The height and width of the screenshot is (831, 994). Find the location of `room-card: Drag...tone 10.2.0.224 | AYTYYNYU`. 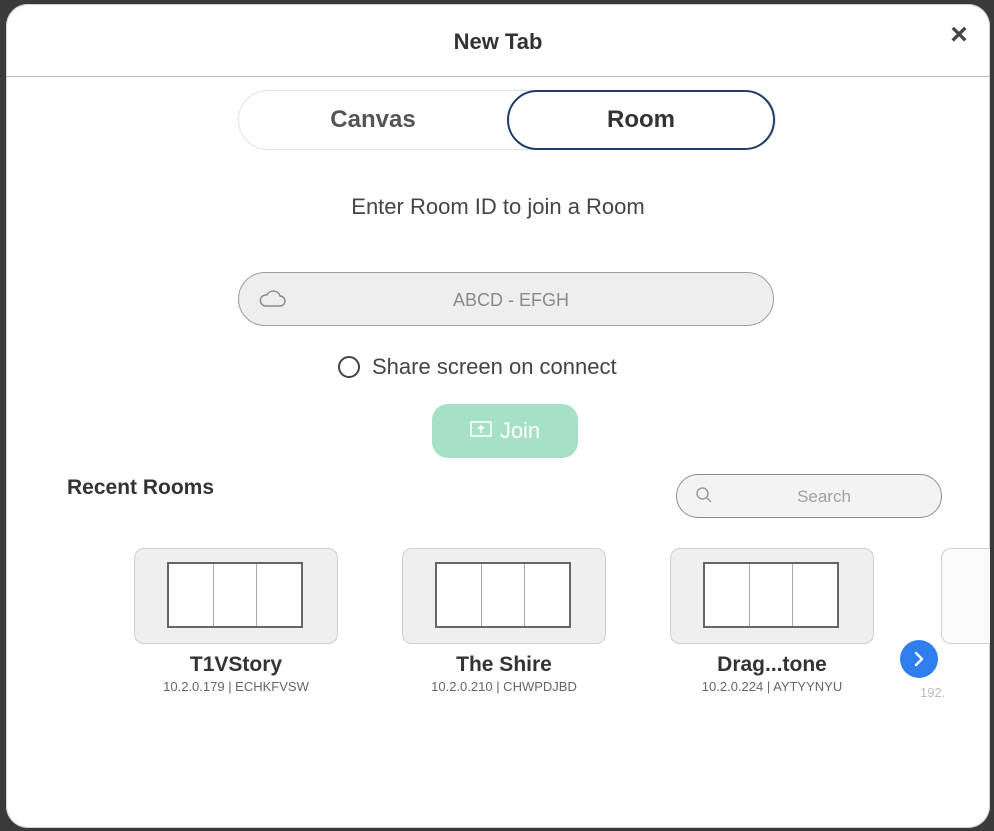

room-card: Drag...tone 10.2.0.224 | AYTYYNYU is located at coordinates (772, 621).